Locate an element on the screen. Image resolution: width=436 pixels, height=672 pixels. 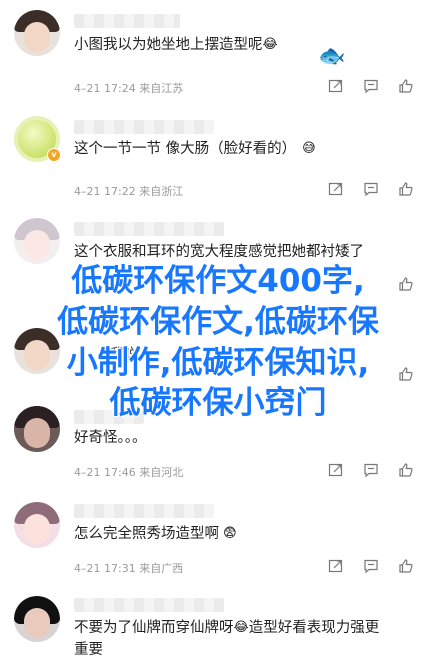
comment-text: 怎么完全照秀场造型啊 😨 is located at coordinates (155, 534).